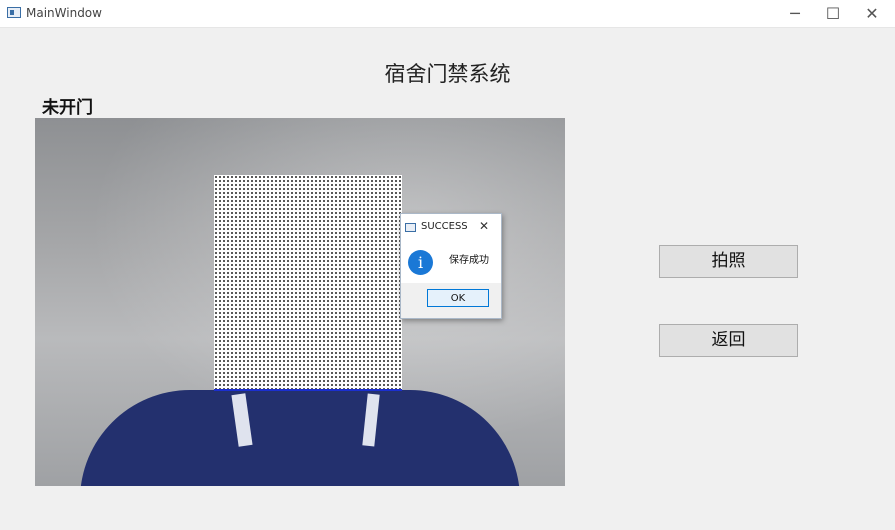  I want to click on dialog-footer: OK, so click(451, 300).